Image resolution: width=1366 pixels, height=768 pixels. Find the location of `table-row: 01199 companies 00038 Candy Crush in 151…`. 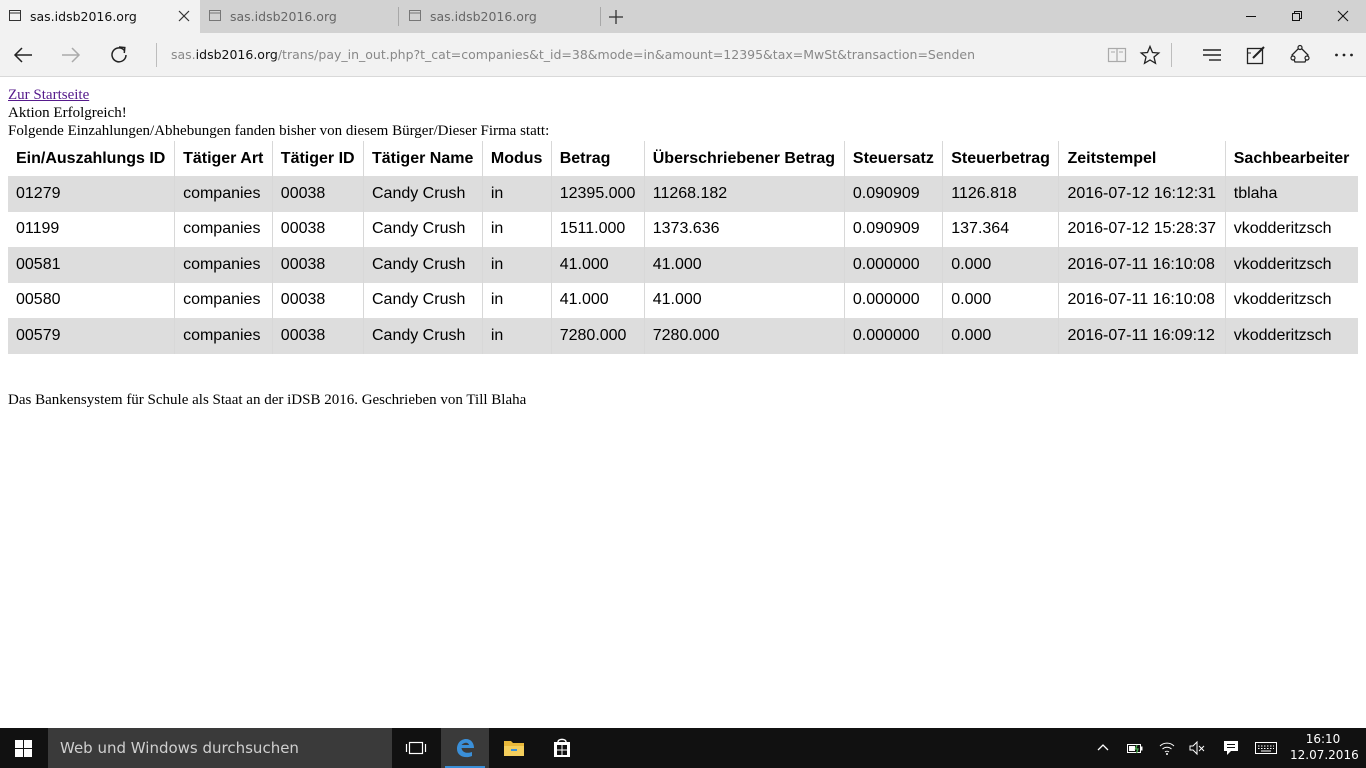

table-row: 01199 companies 00038 Candy Crush in 151… is located at coordinates (683, 229).